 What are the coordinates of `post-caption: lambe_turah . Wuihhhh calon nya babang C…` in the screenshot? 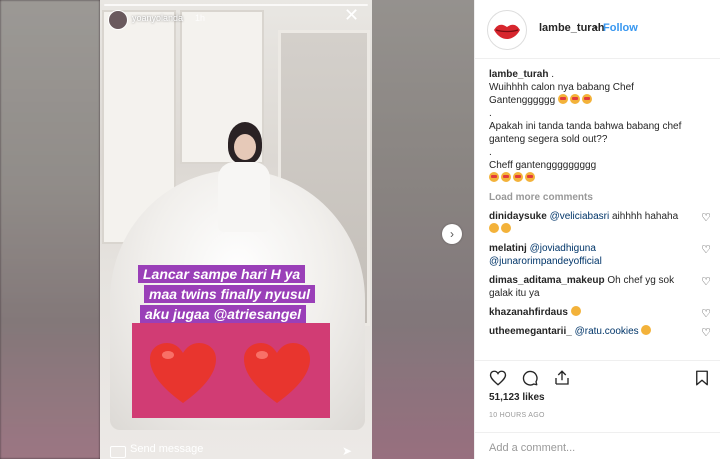 It's located at (600, 126).